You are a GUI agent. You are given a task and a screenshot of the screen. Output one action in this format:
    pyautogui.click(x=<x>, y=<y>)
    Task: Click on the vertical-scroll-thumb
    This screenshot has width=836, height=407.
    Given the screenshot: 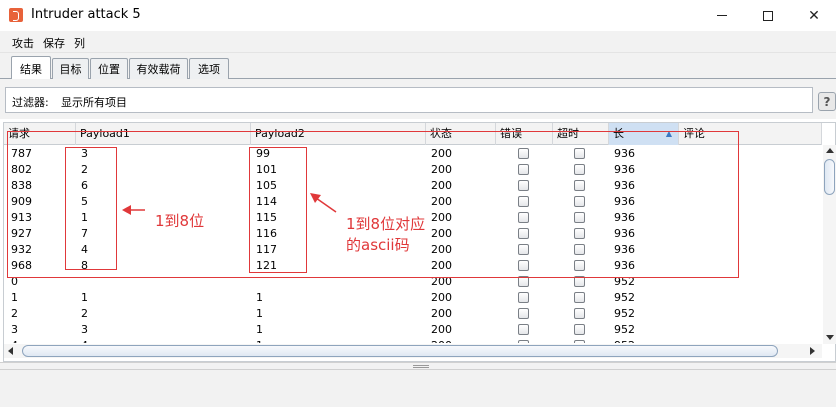 What is the action you would take?
    pyautogui.click(x=829, y=177)
    